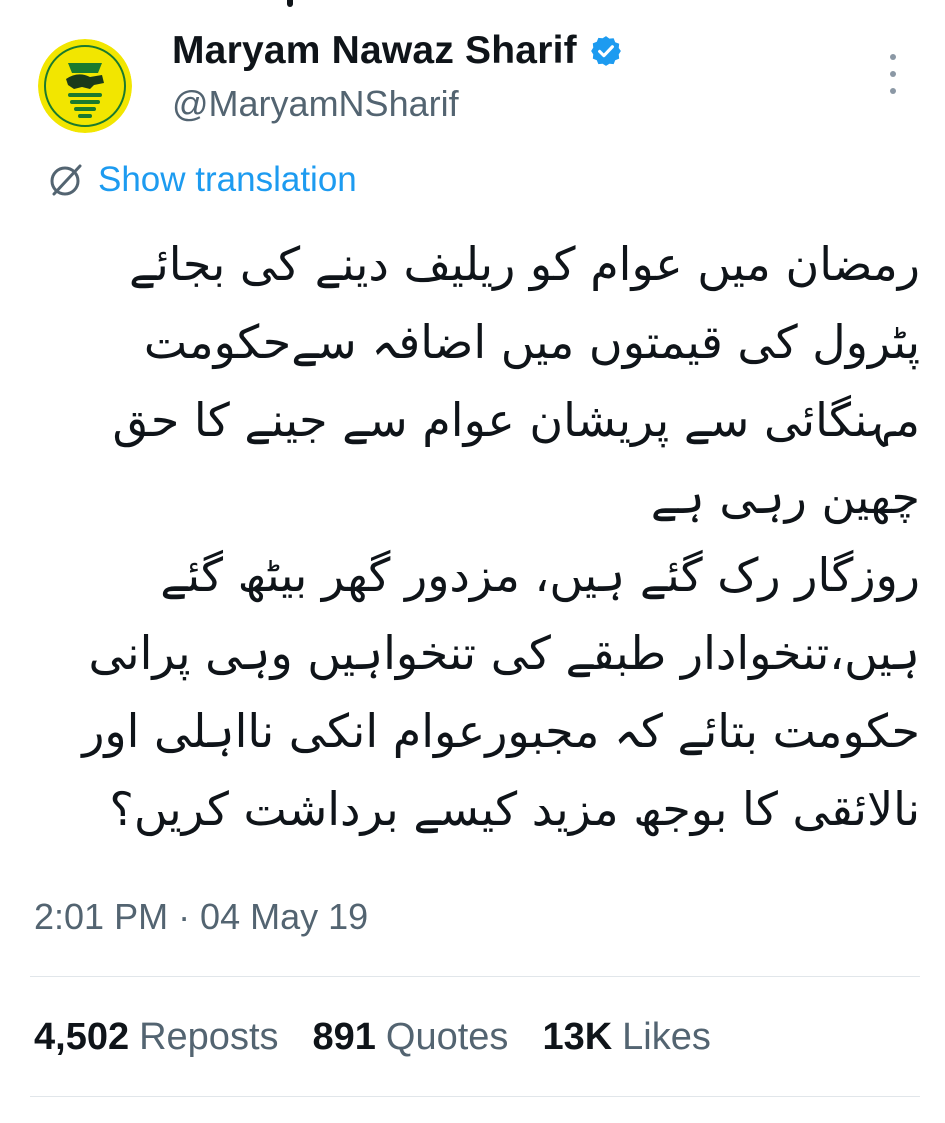  I want to click on tweet-text-line: روزگار رک گئے ہیں، مزدور گھر بیٹھ گئے, so click(540, 575).